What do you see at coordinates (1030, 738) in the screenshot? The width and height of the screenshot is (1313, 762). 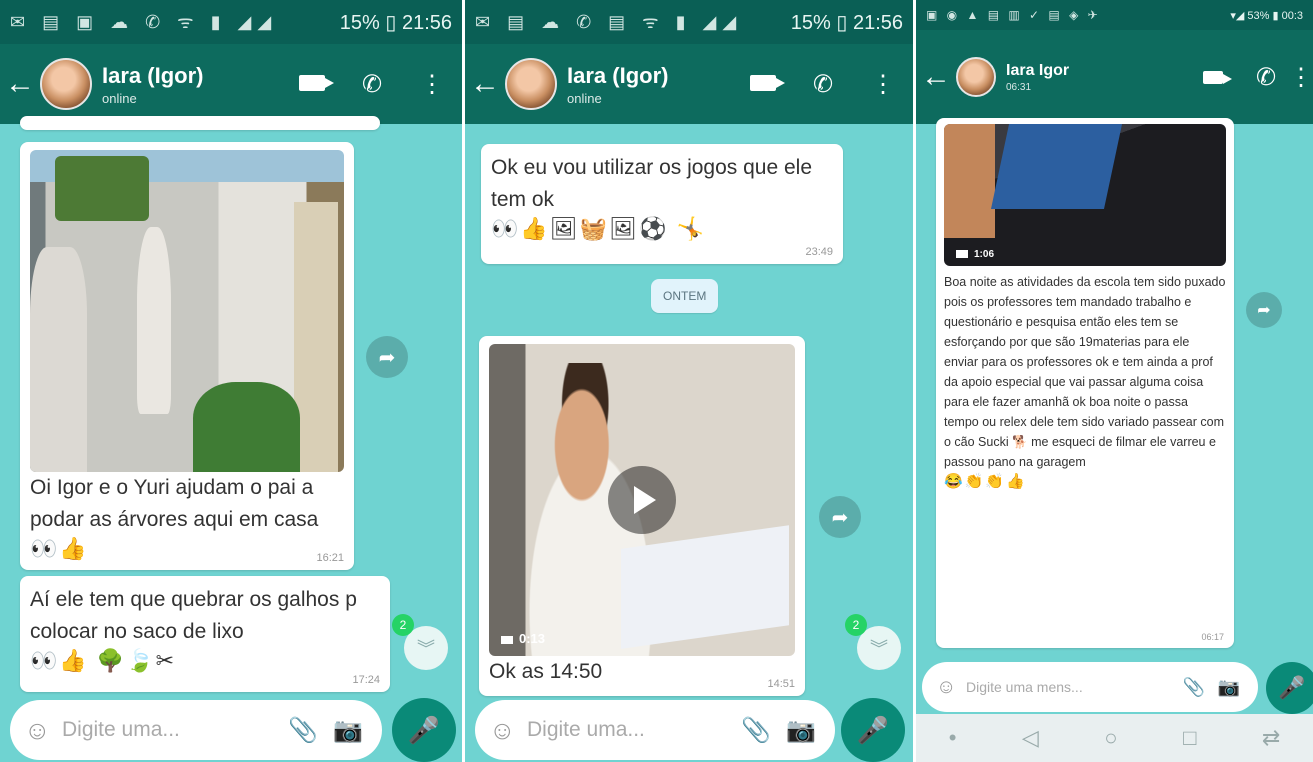 I see `nav-back-icon: ◁` at bounding box center [1030, 738].